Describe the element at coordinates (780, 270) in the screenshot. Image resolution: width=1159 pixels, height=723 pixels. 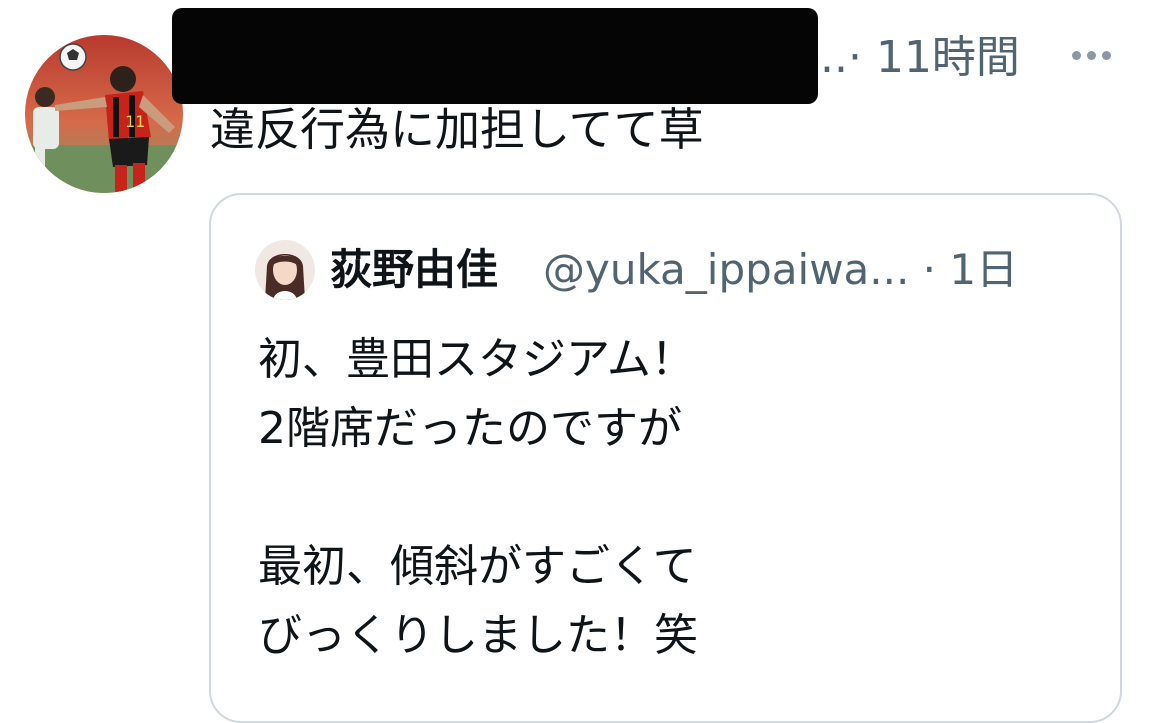
I see `quoted-author-handle: @yuka_ippaiwa... · 1日` at that location.